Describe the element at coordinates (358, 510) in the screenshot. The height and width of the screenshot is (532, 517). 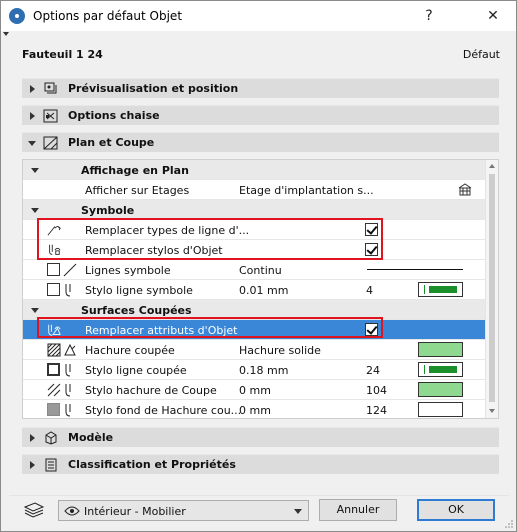
I see `cancel-button: Annuler` at that location.